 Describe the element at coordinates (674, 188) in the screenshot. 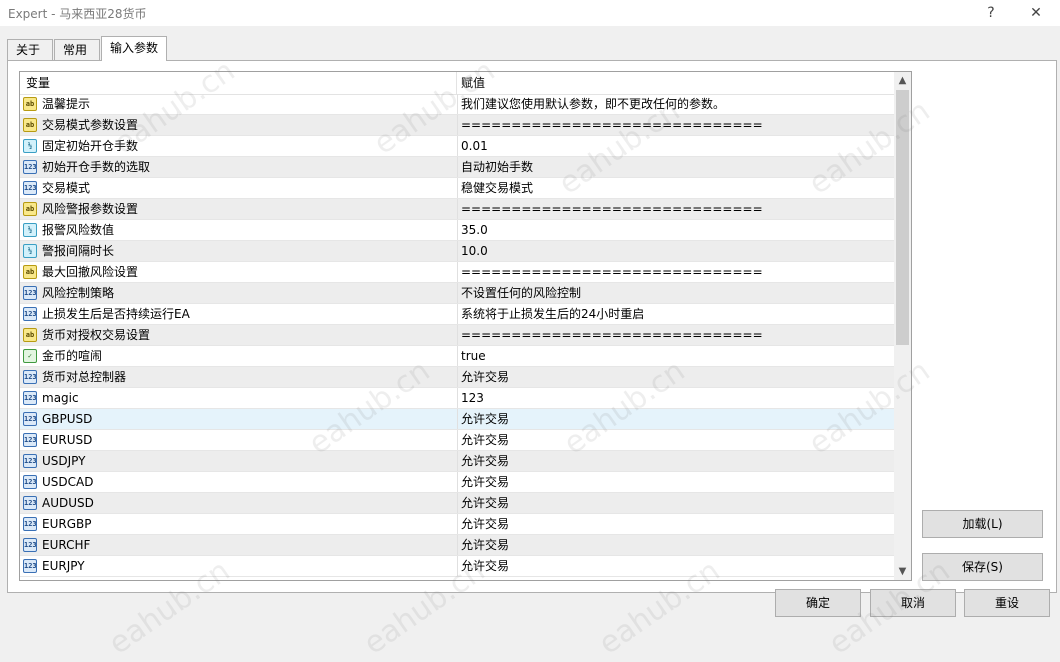

I see `parameter-value: 稳健交易模式` at that location.